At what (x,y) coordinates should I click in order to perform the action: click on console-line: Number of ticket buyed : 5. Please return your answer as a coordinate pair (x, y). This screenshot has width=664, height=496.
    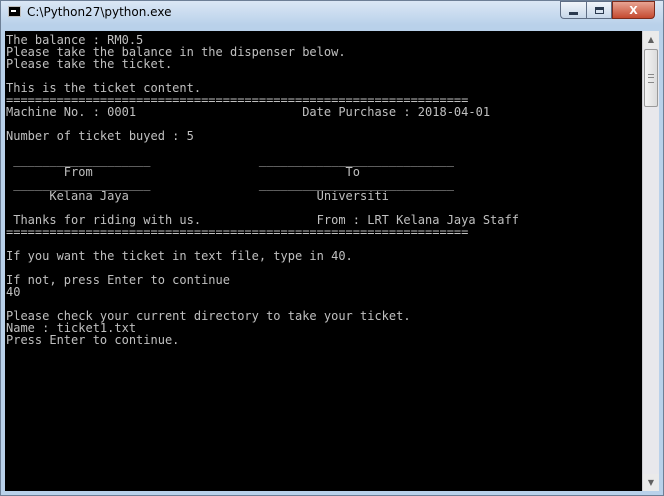
    Looking at the image, I should click on (100, 136).